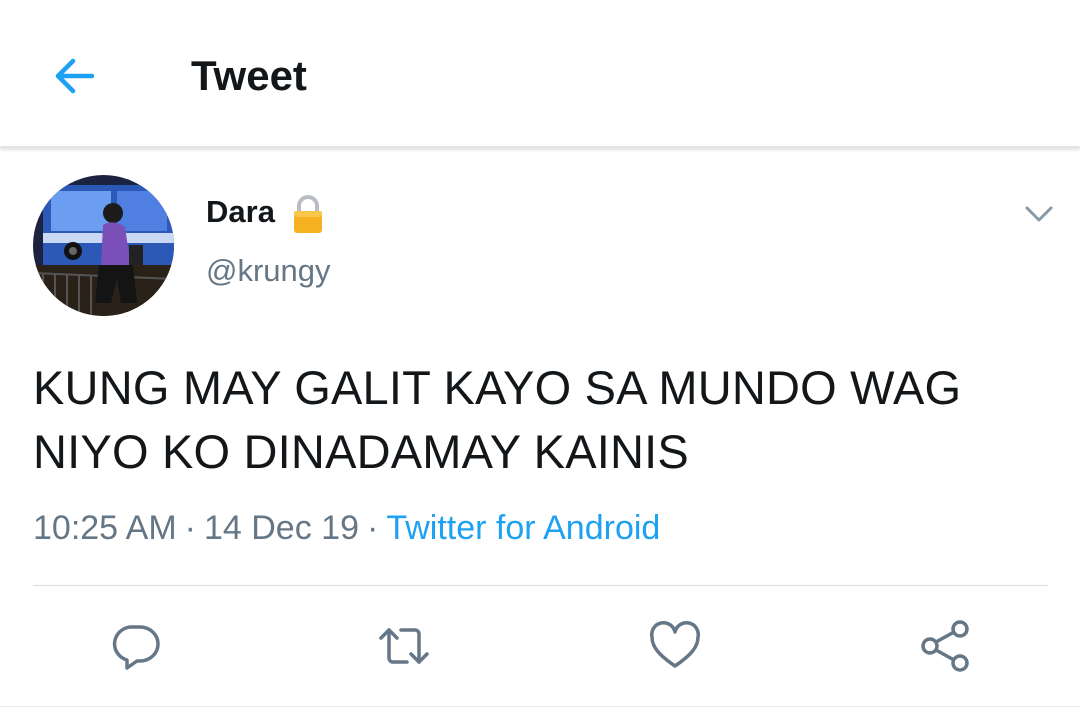 This screenshot has width=1080, height=714. What do you see at coordinates (240, 212) in the screenshot?
I see `author-display-name: Dara` at bounding box center [240, 212].